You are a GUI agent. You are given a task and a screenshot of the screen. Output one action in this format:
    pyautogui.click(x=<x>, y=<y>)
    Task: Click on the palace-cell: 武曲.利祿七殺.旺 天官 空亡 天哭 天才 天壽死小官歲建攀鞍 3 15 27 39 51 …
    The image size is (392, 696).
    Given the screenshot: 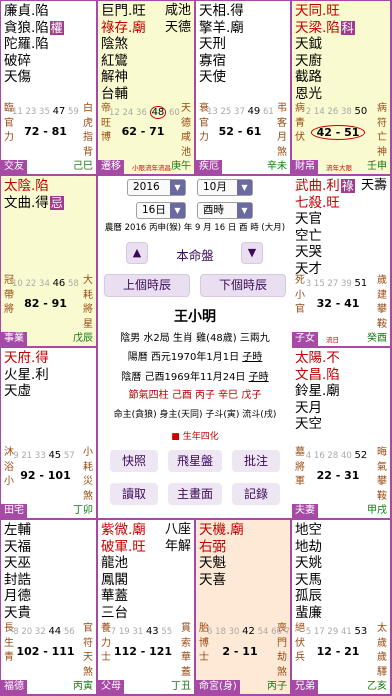 What is the action you would take?
    pyautogui.click(x=341, y=261)
    